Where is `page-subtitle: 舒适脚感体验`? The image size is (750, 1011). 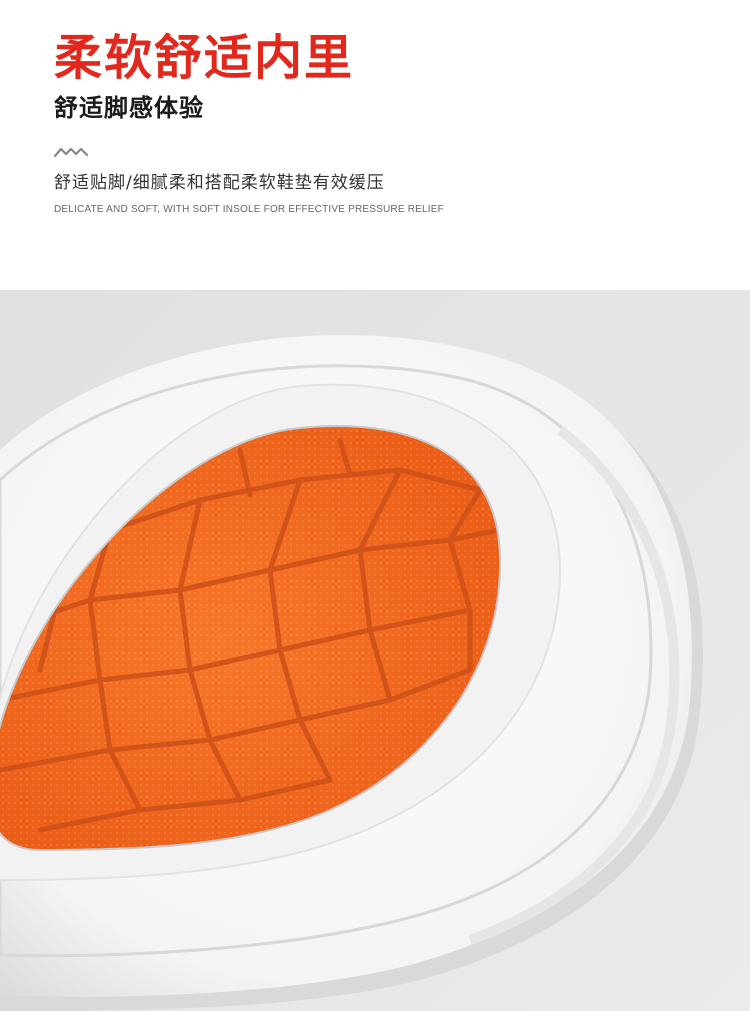 page-subtitle: 舒适脚感体验 is located at coordinates (129, 108).